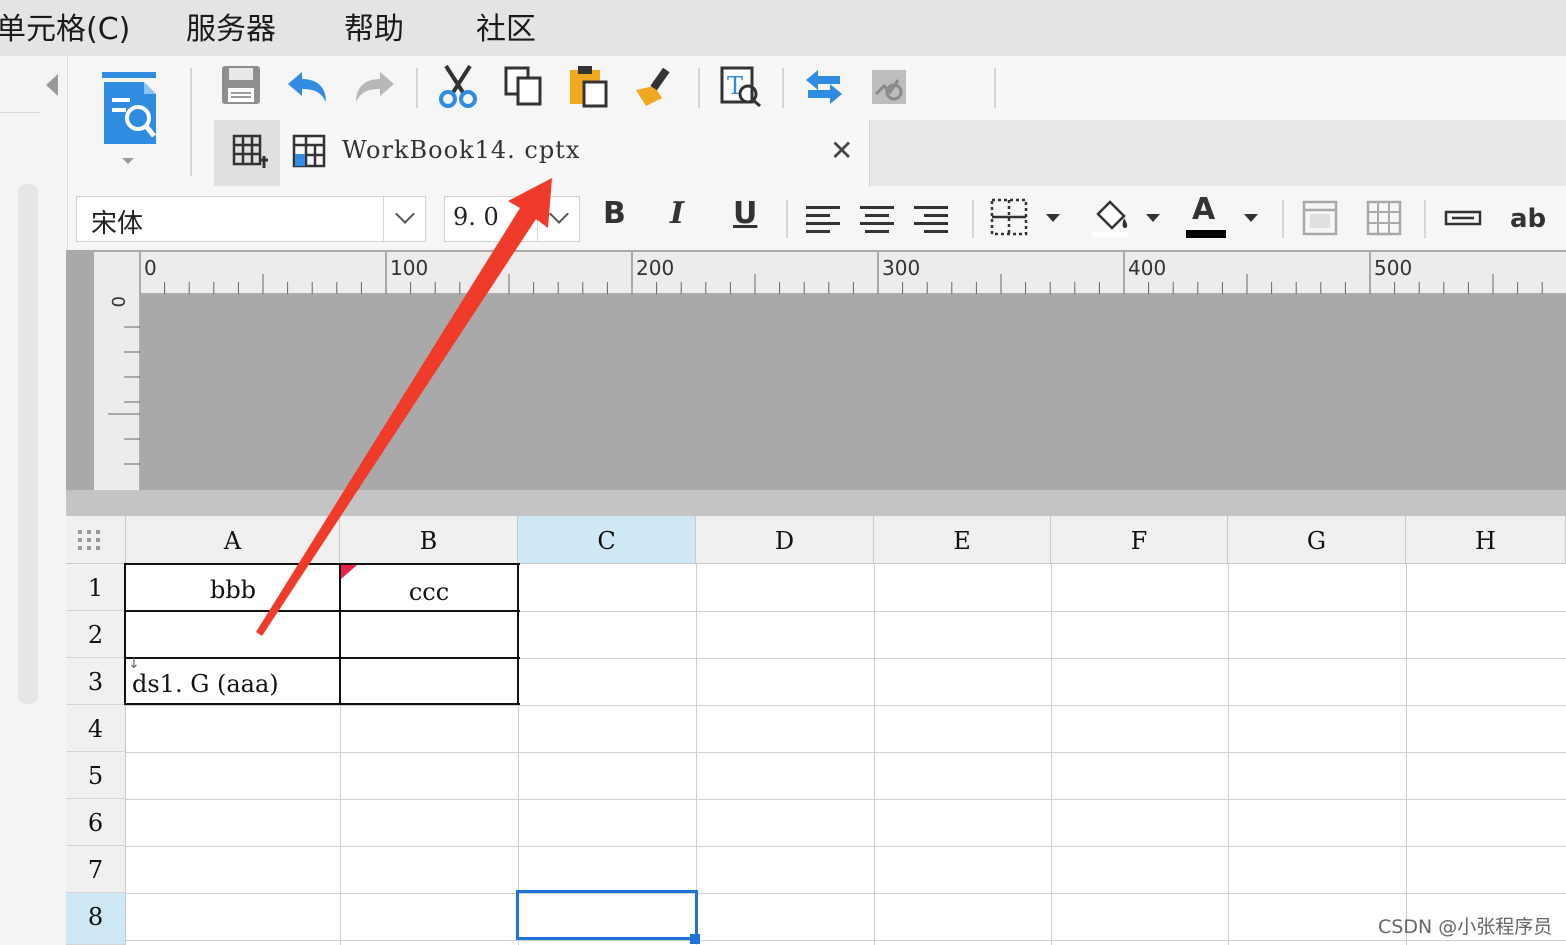 The height and width of the screenshot is (945, 1566). What do you see at coordinates (824, 220) in the screenshot?
I see `align-left-icon` at bounding box center [824, 220].